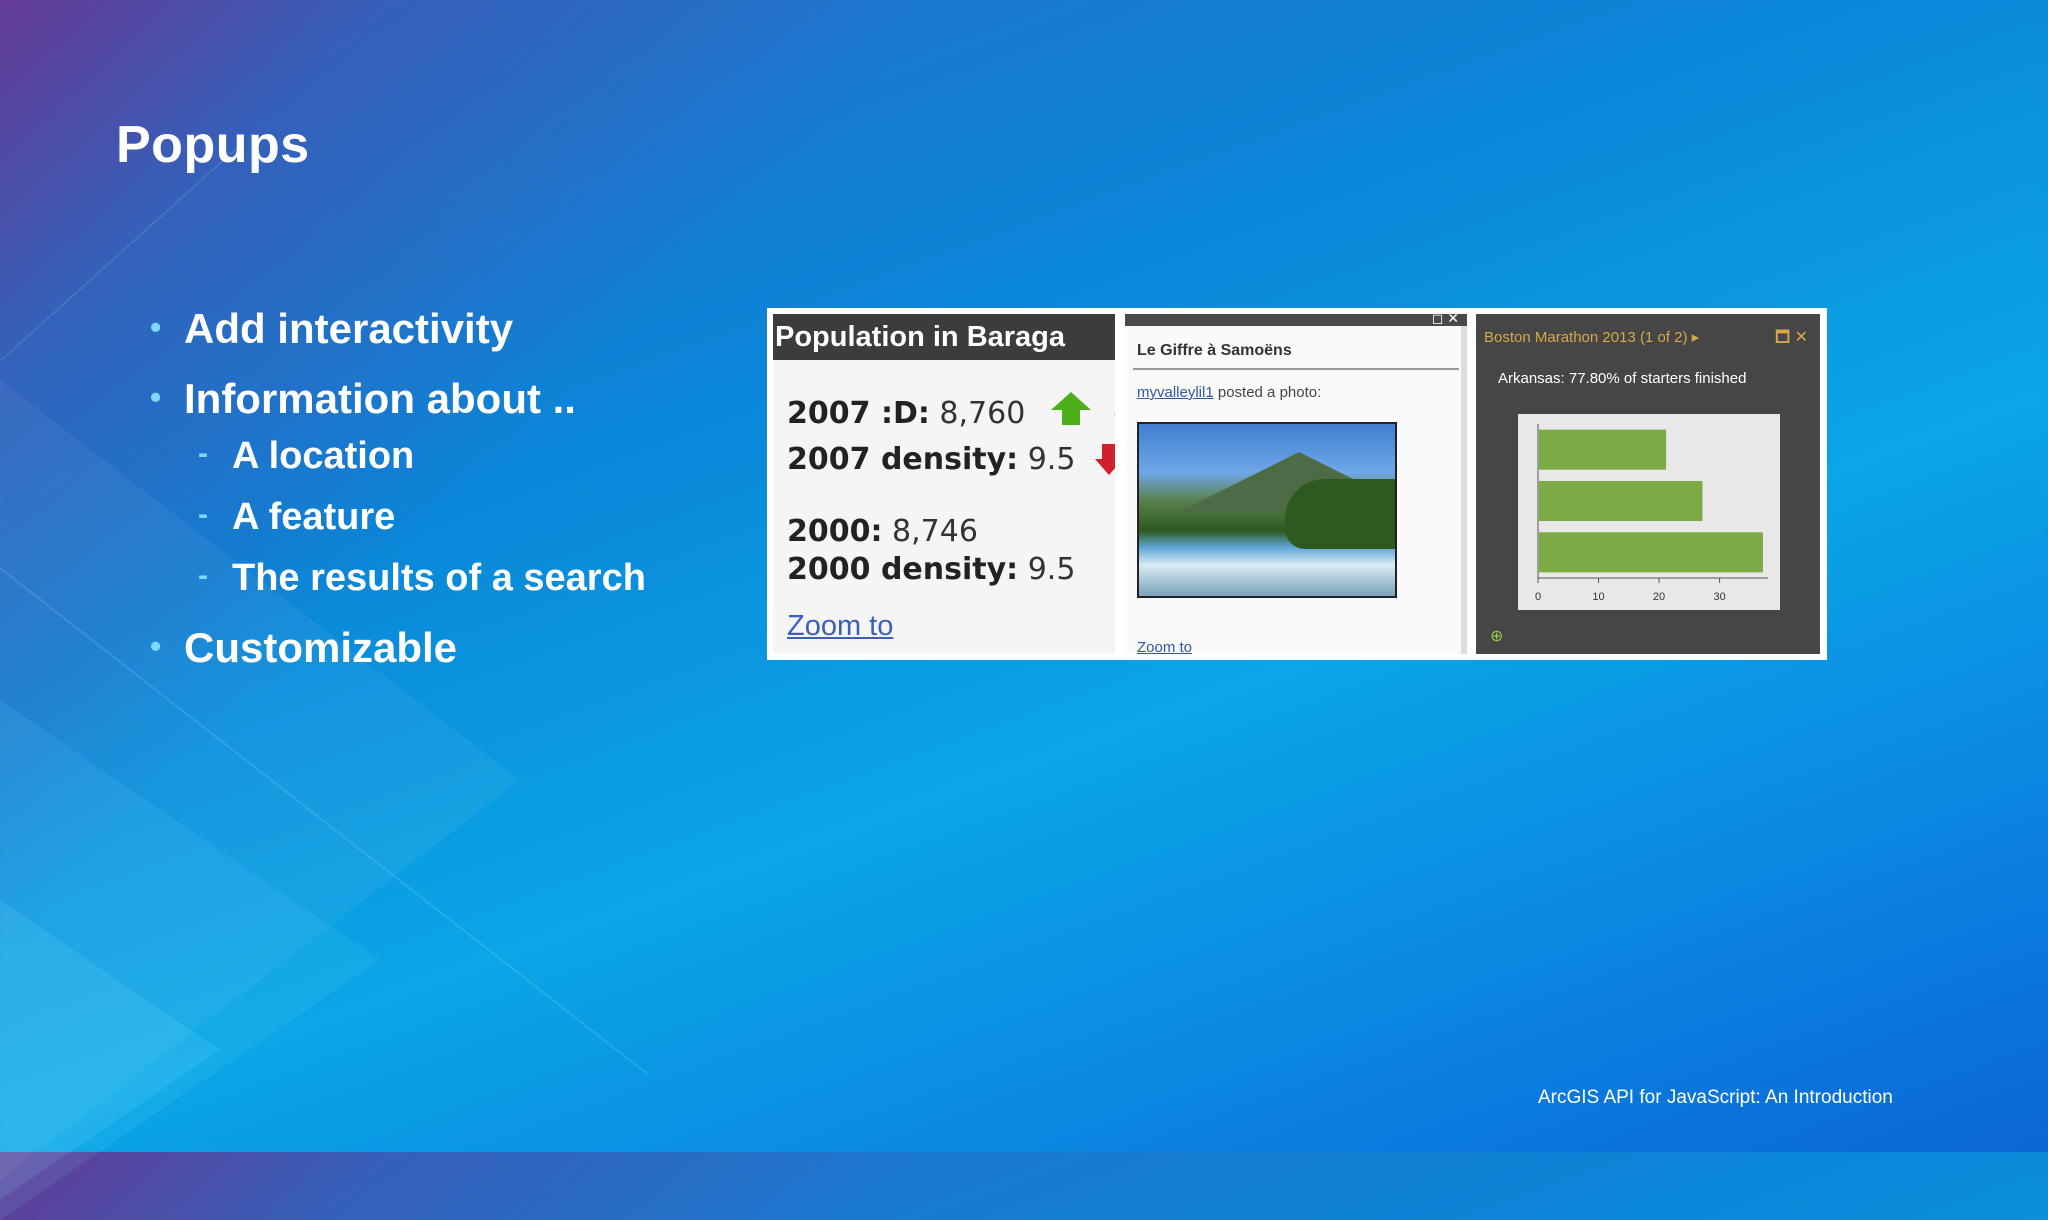 The image size is (2048, 1220). What do you see at coordinates (380, 398) in the screenshot?
I see `bullet-label: Information about ..` at bounding box center [380, 398].